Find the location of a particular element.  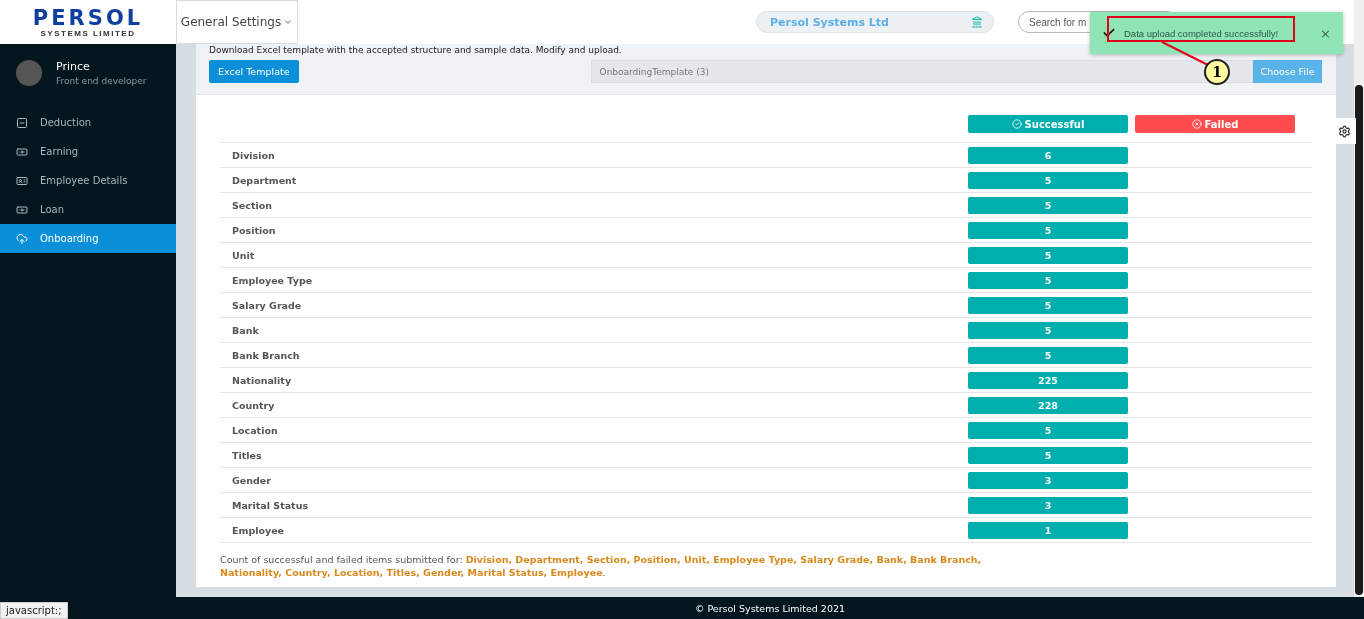

row-label: Unit is located at coordinates (243, 255).